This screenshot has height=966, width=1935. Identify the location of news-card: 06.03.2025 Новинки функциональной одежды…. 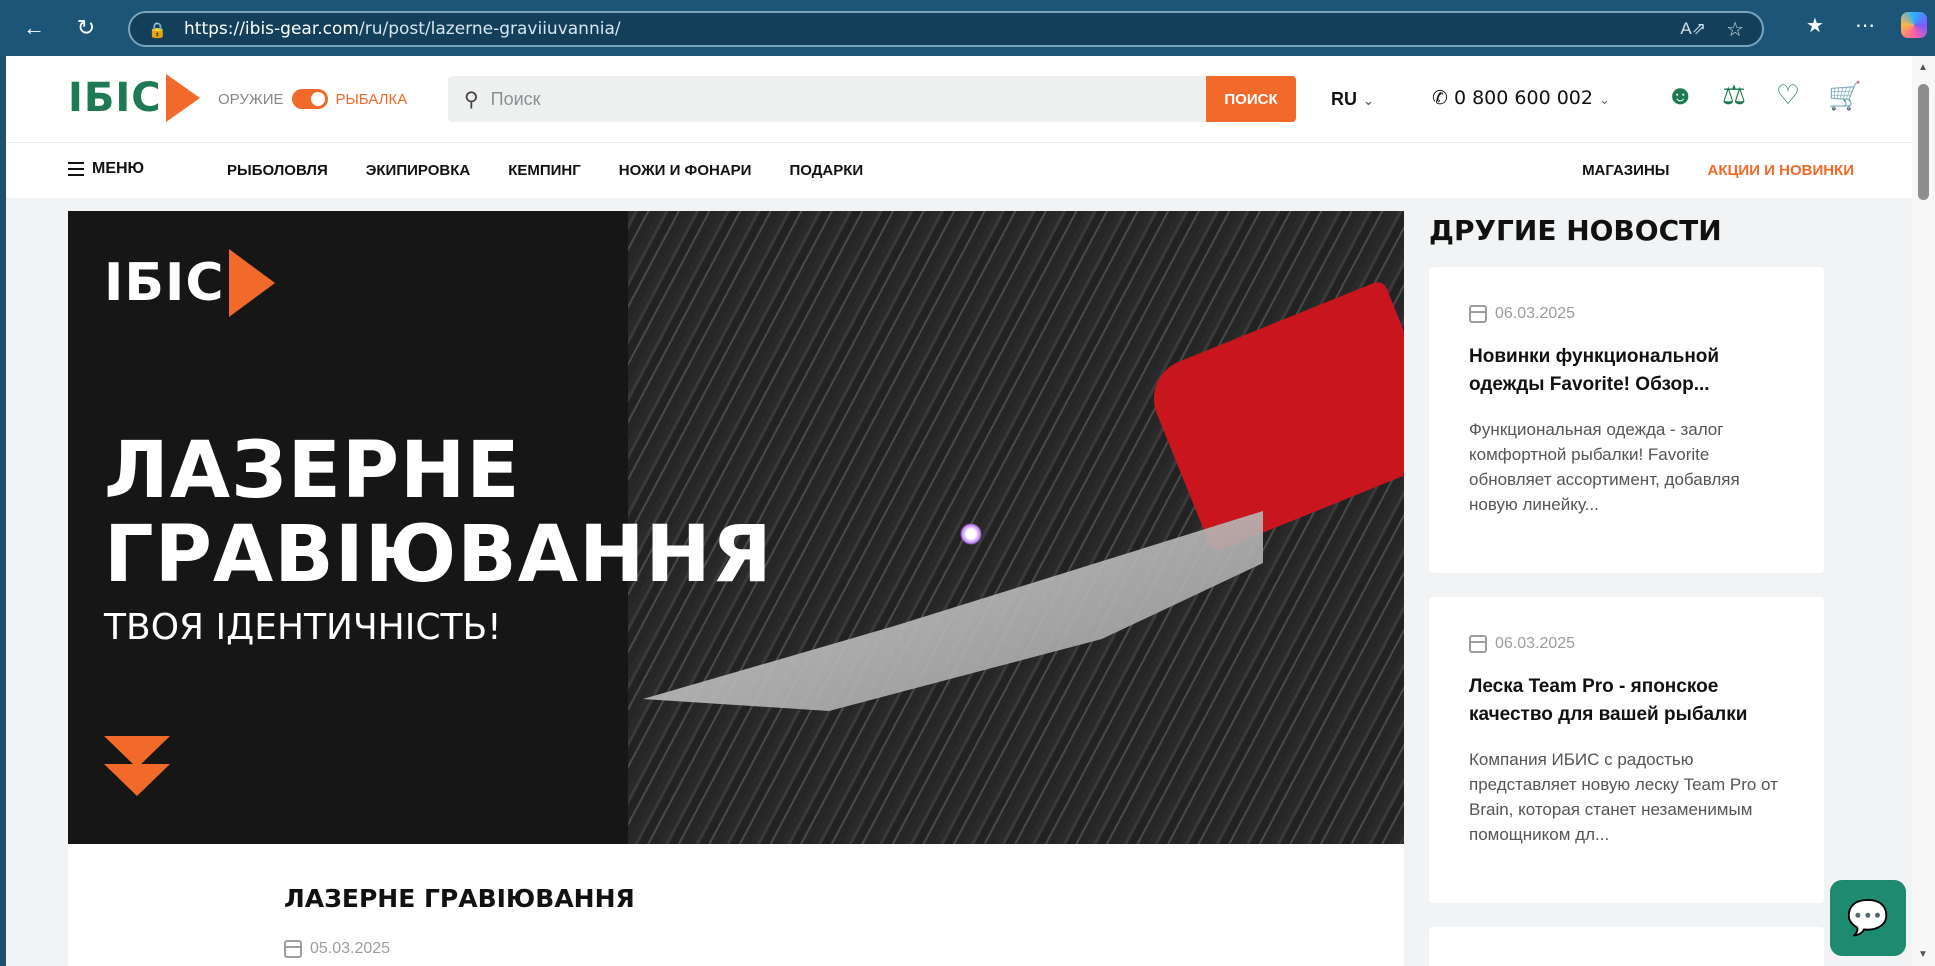
(1626, 420).